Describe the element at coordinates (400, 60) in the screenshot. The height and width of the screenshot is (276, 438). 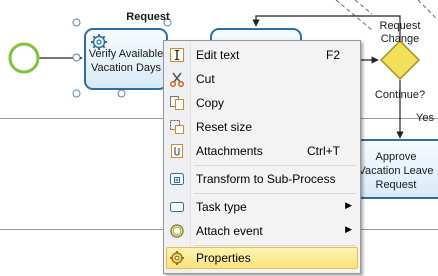
I see `exclusive-gateway` at that location.